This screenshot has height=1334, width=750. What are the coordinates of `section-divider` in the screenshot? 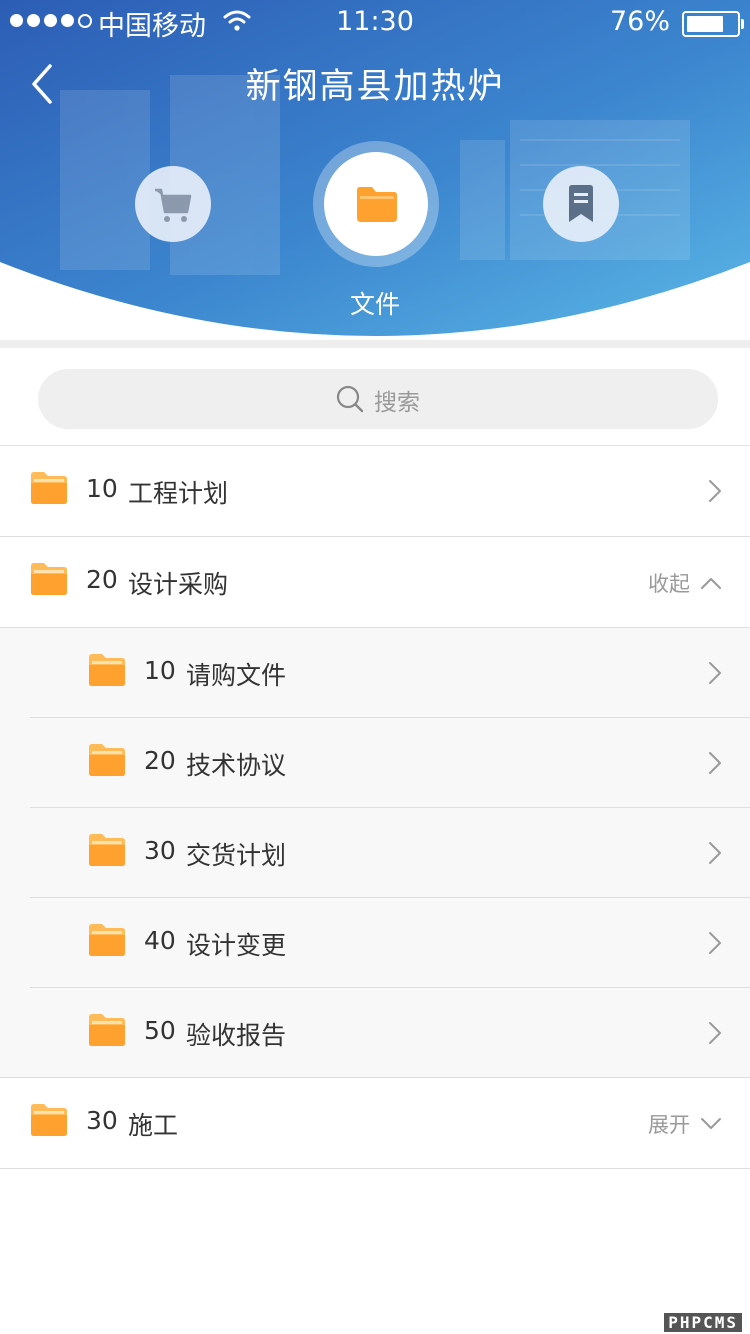 It's located at (375, 344).